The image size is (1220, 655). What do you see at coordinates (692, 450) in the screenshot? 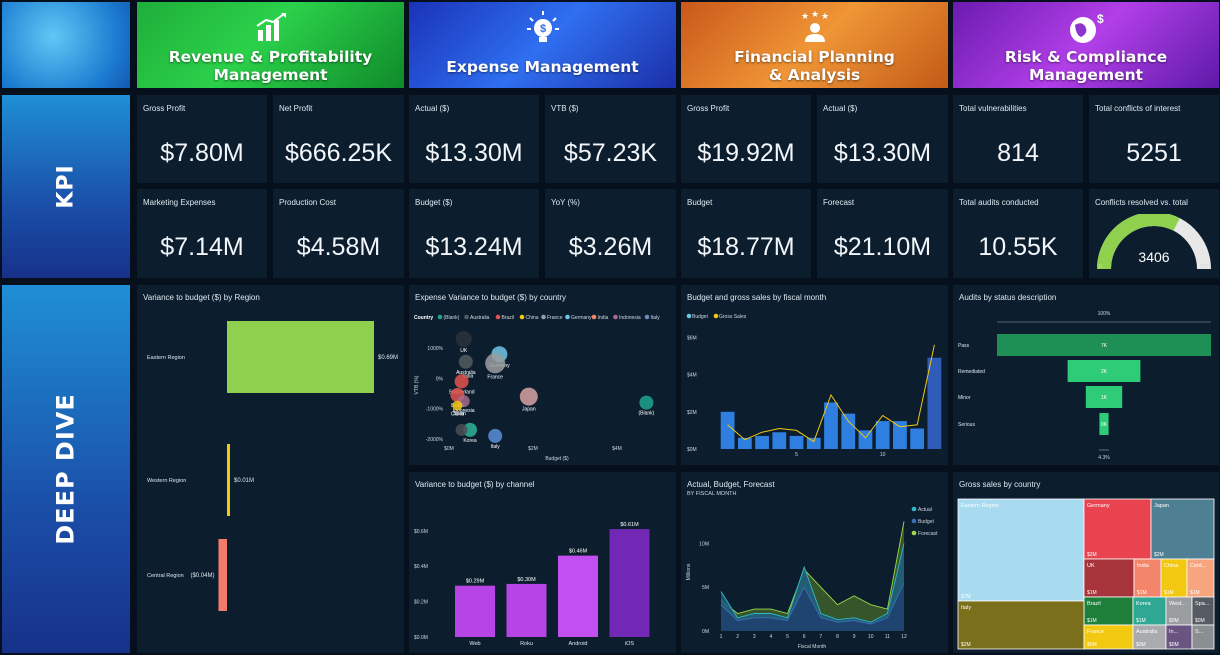
I see `fiscal-y-tick: $0M` at bounding box center [692, 450].